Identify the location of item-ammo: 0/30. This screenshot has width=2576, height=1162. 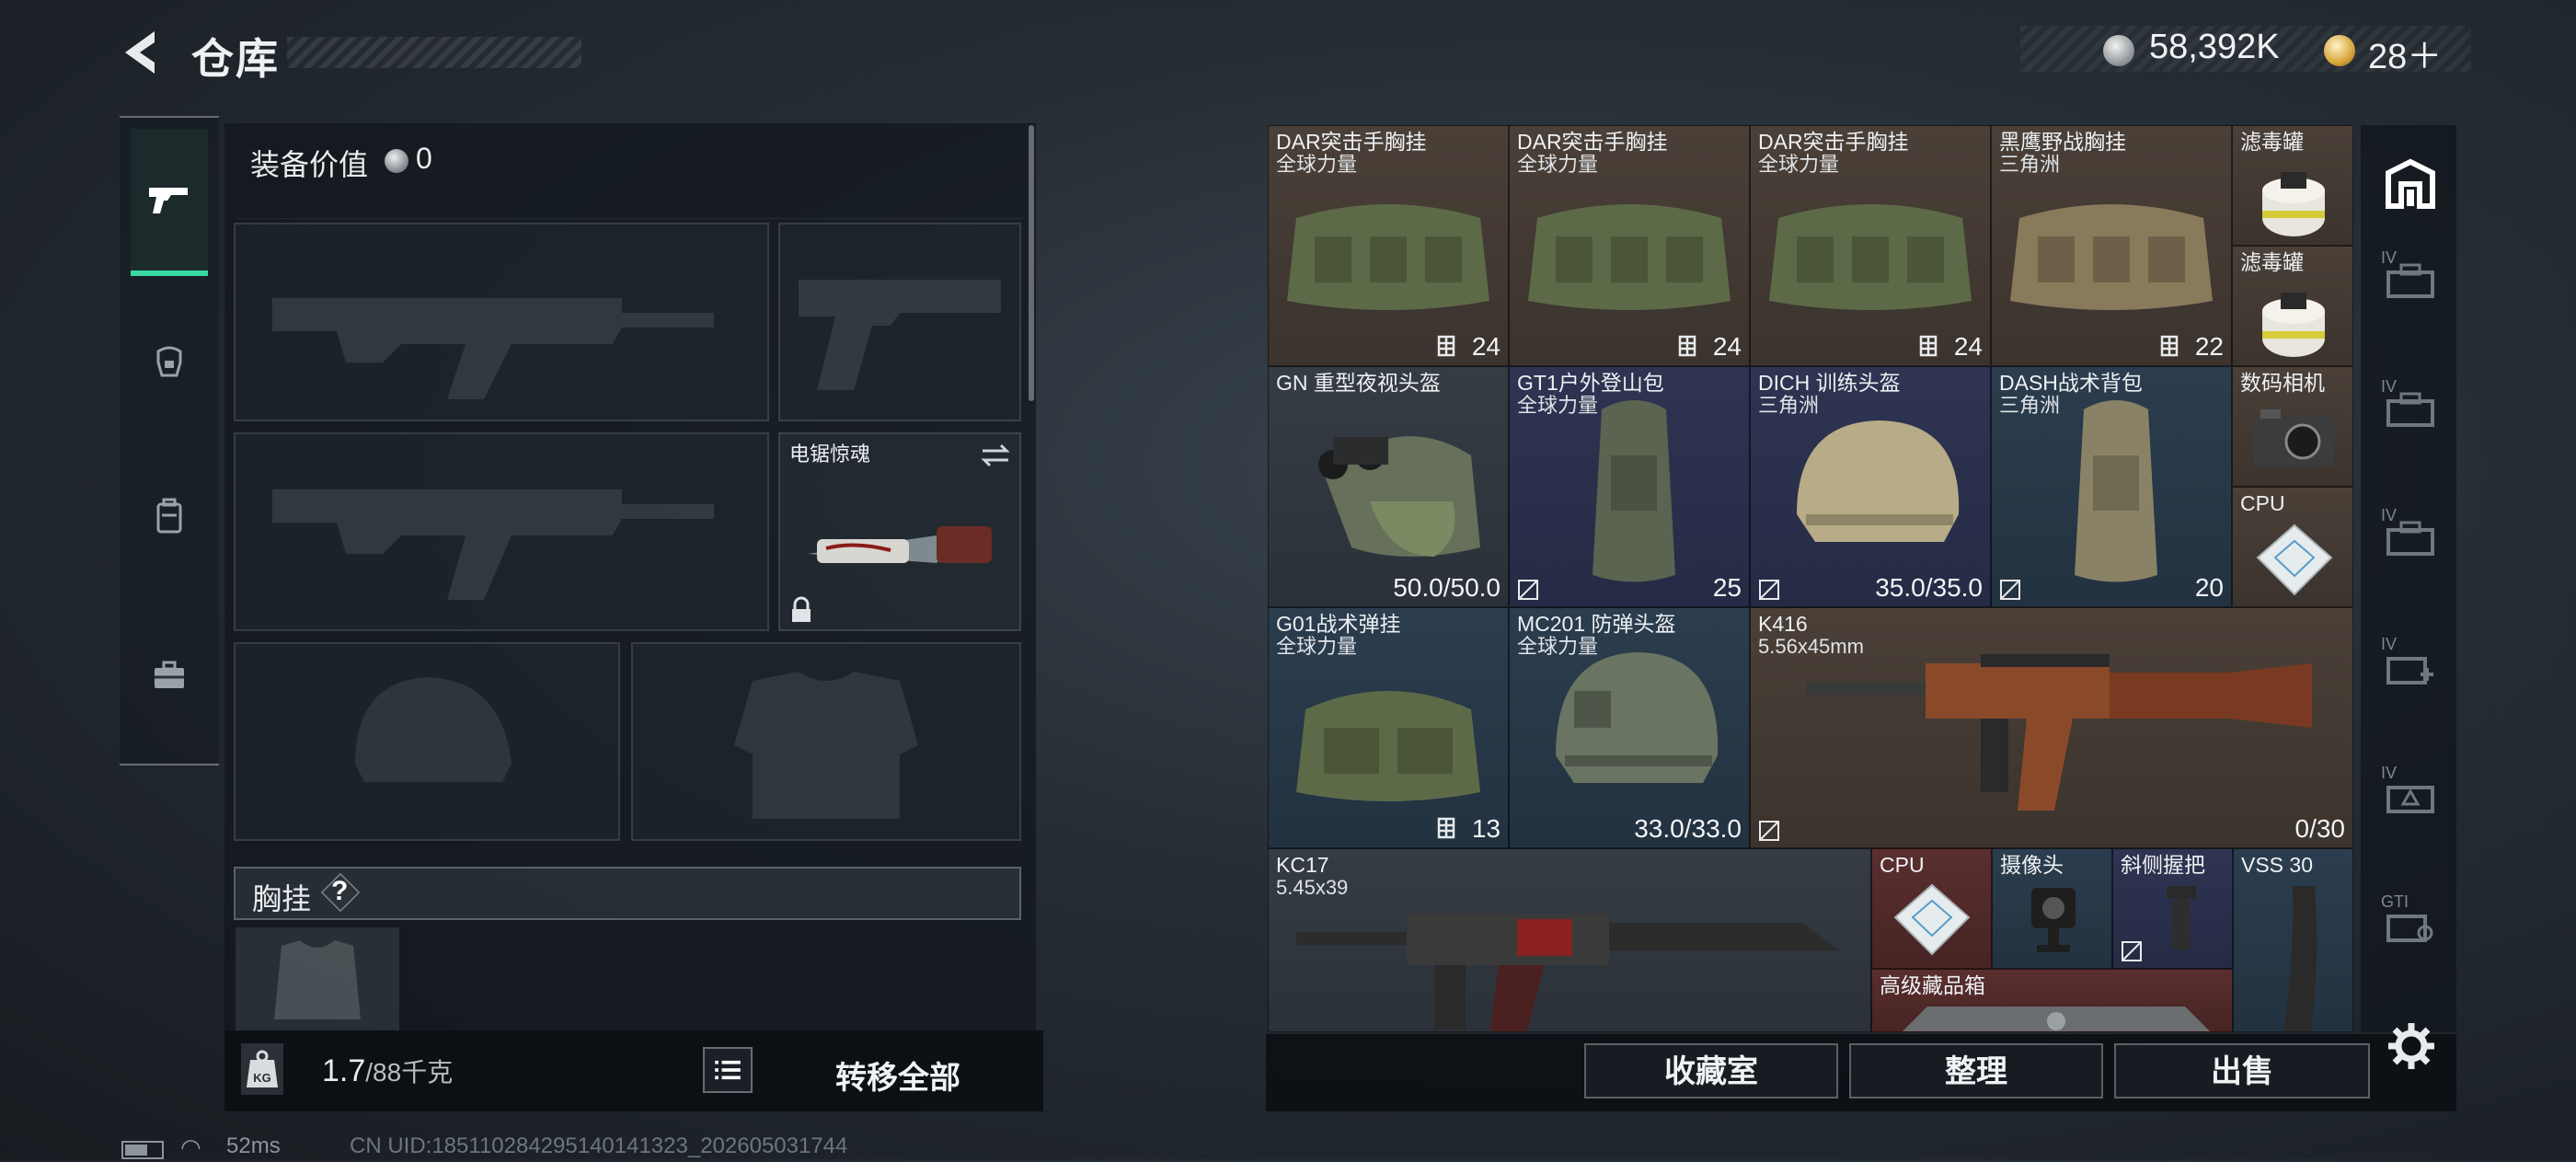
(2320, 829).